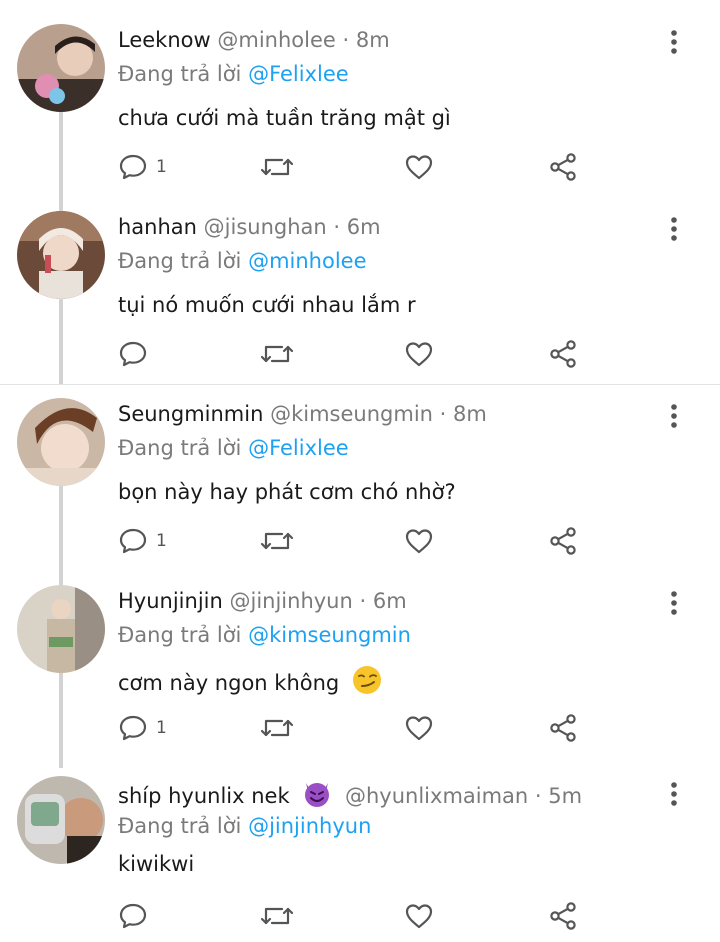 The width and height of the screenshot is (720, 942). Describe the element at coordinates (317, 795) in the screenshot. I see `smiling-face-with-horns-emoji-icon` at that location.